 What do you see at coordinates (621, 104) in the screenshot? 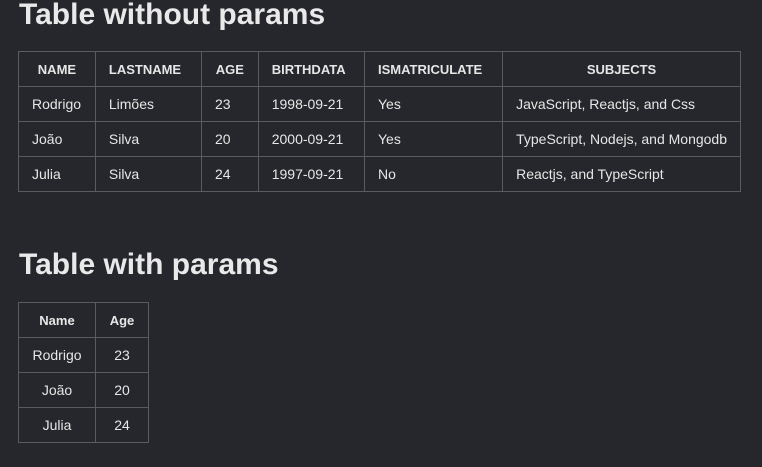
I see `cell-subjects: JavaScript, Reactjs, and Css` at bounding box center [621, 104].